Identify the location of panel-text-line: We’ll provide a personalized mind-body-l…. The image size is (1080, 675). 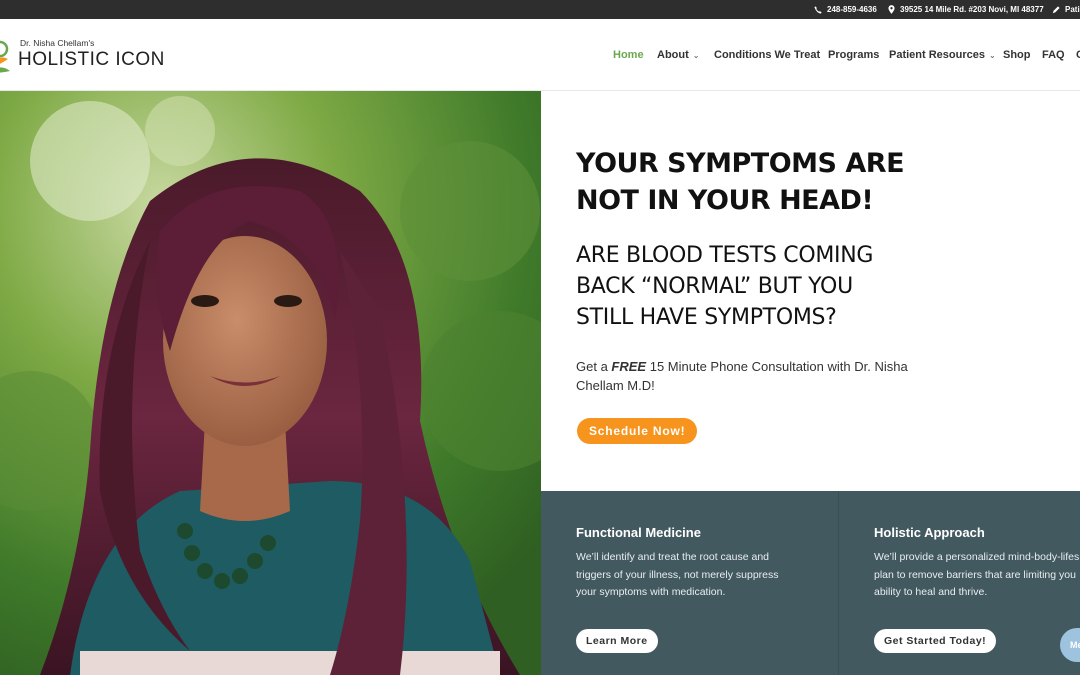
(977, 557).